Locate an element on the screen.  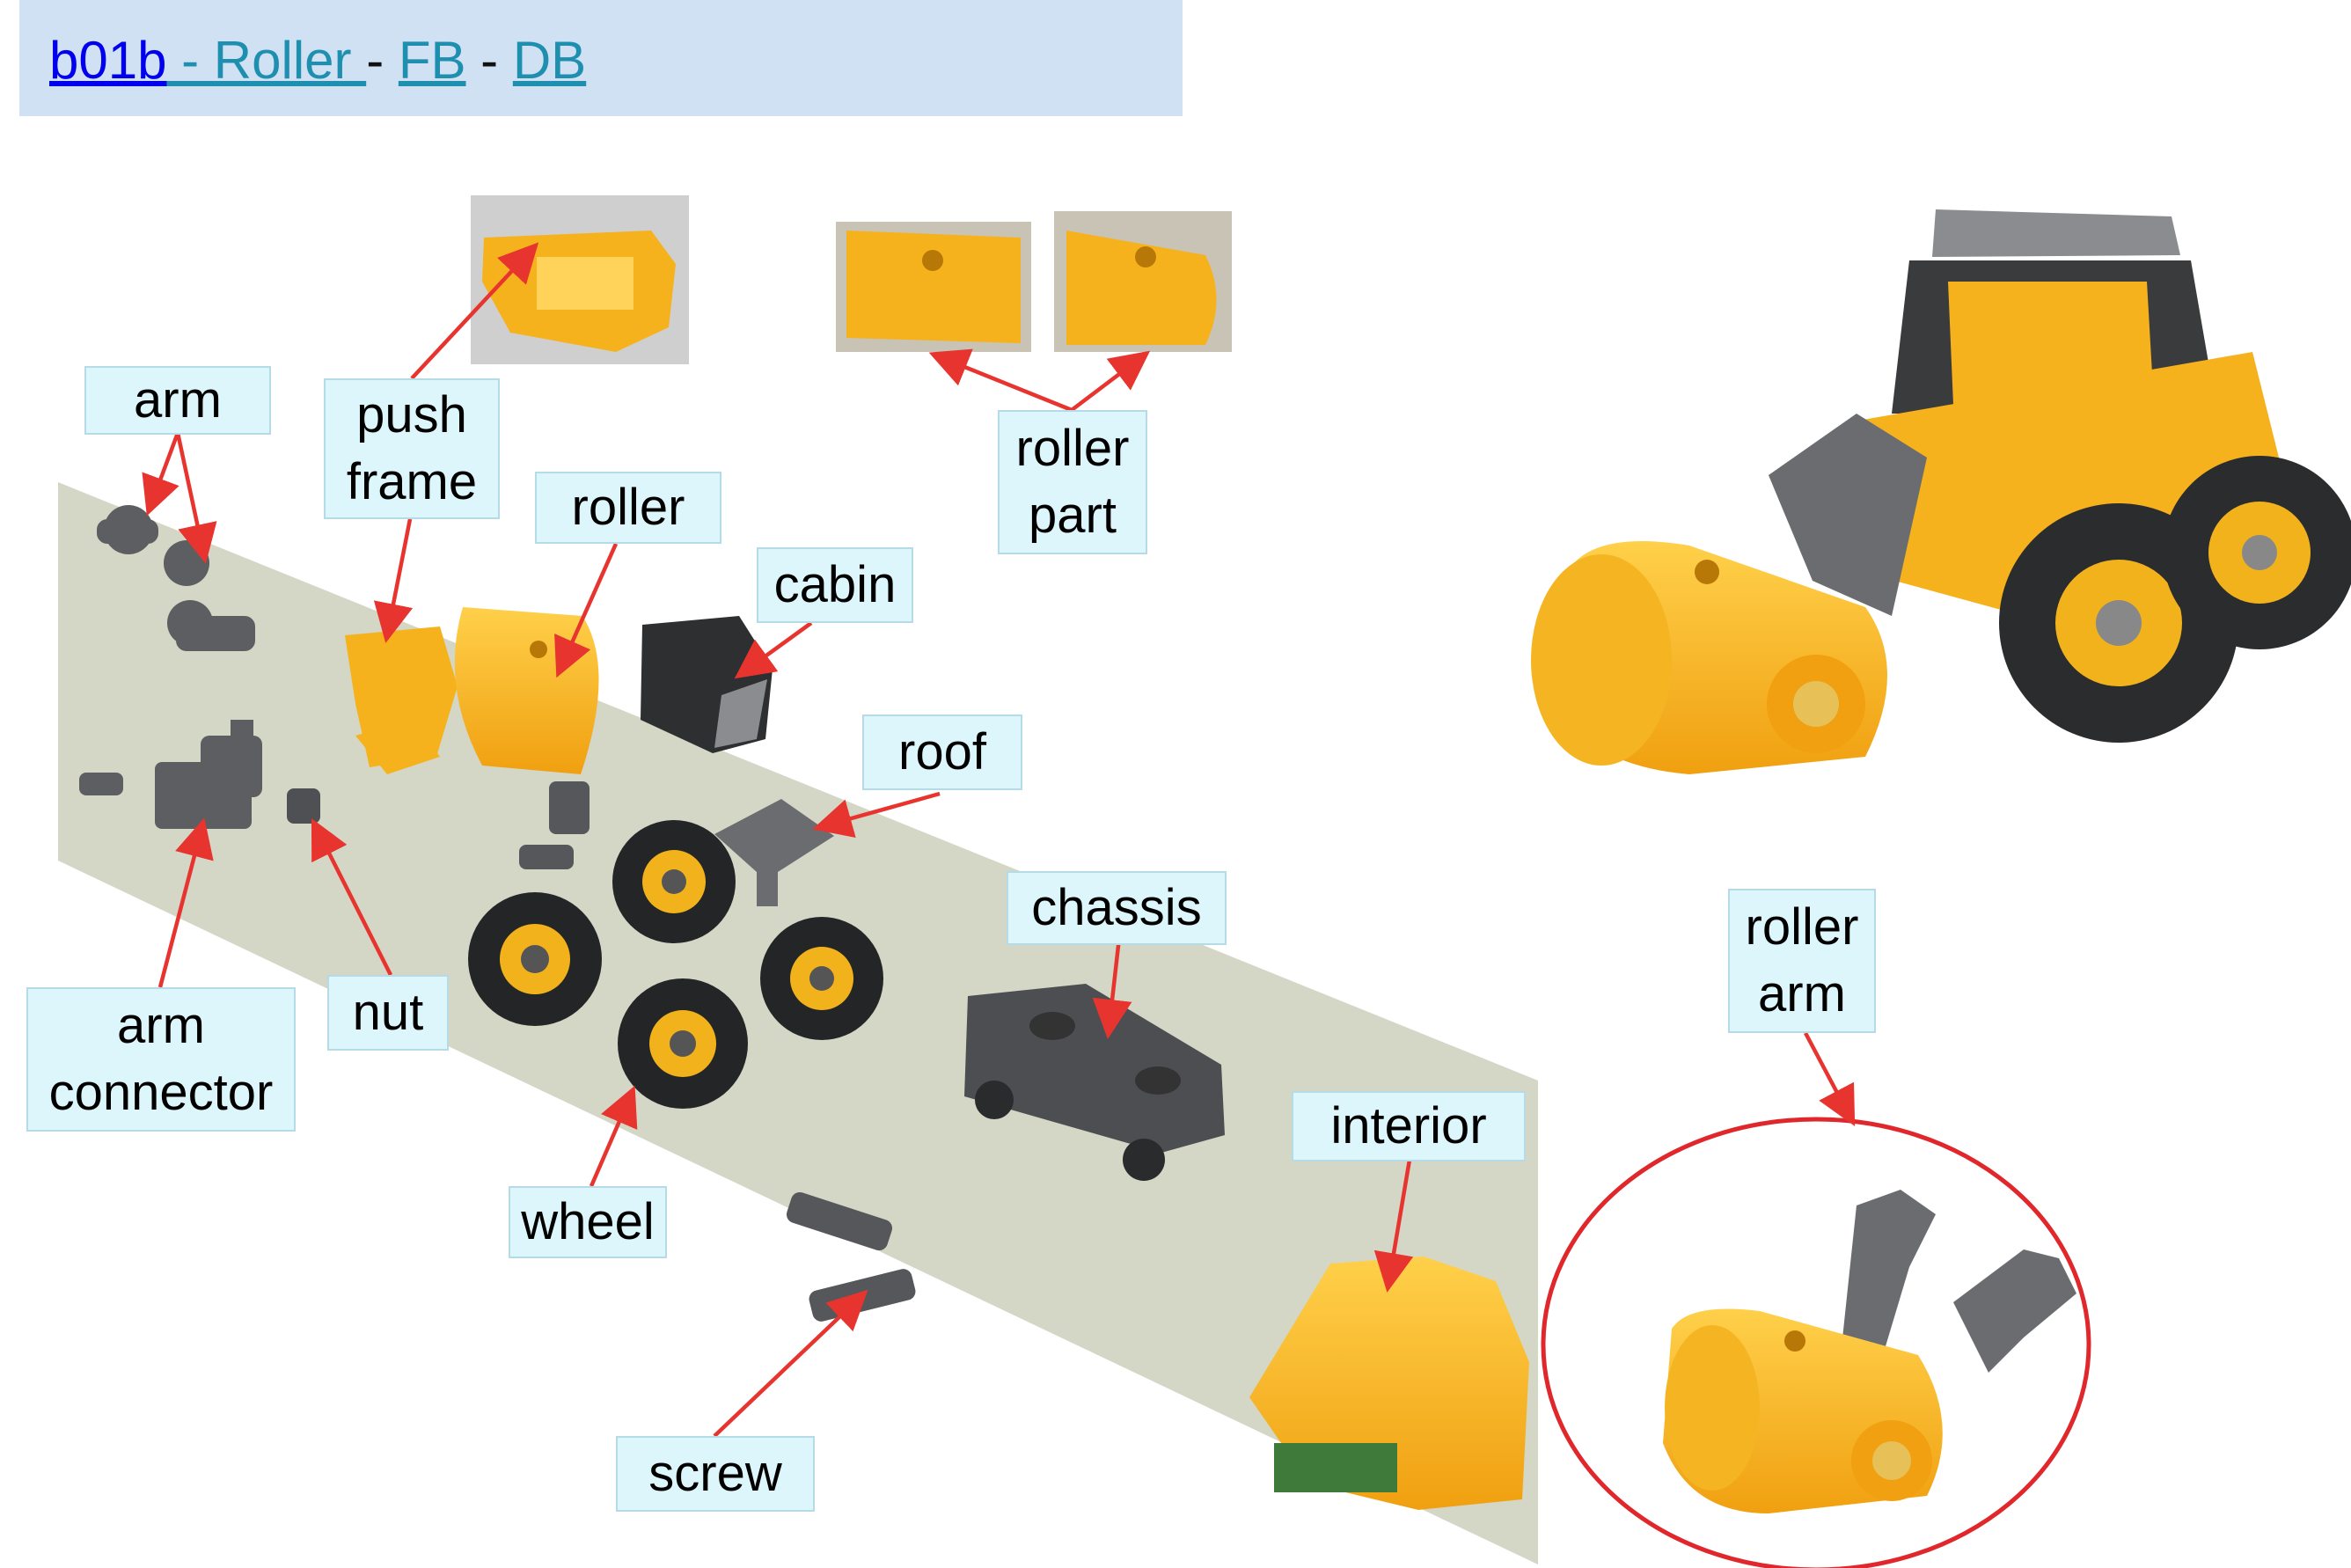
label-roof: roof is located at coordinates (942, 752).